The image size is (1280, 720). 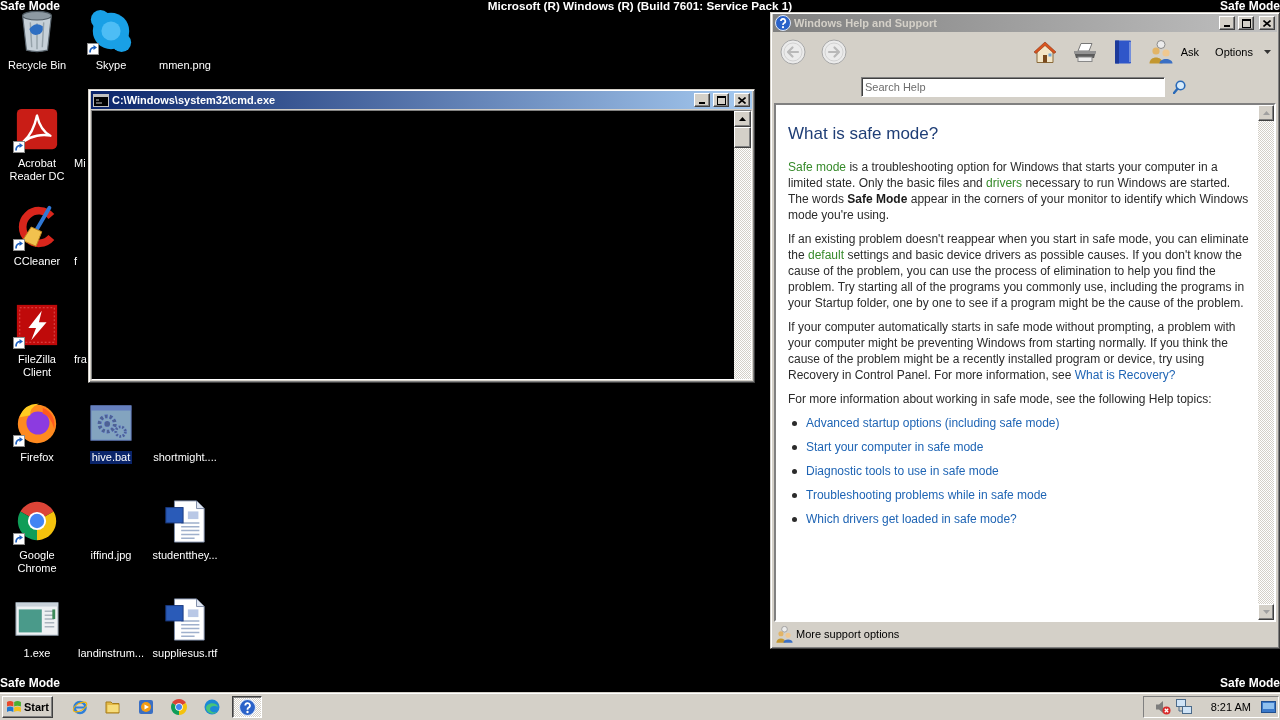 I want to click on clock: 8:21 AM, so click(x=1230, y=707).